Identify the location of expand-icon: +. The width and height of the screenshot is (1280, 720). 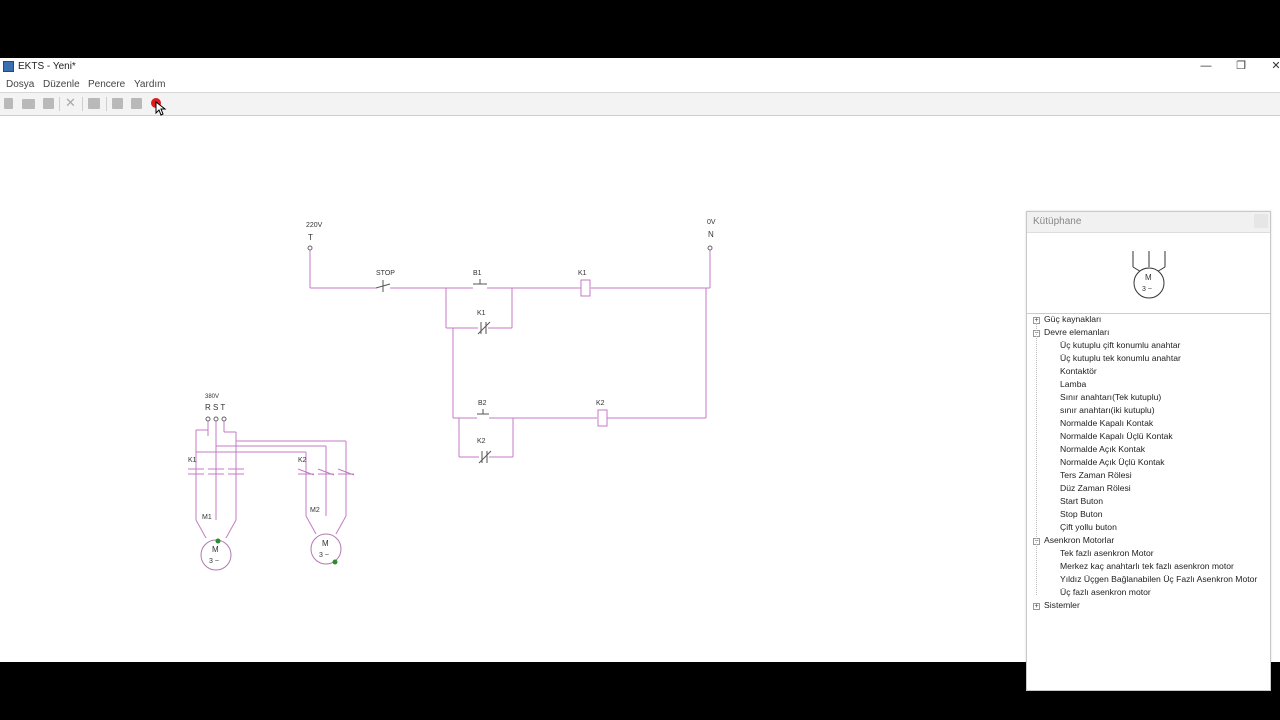
(1036, 606).